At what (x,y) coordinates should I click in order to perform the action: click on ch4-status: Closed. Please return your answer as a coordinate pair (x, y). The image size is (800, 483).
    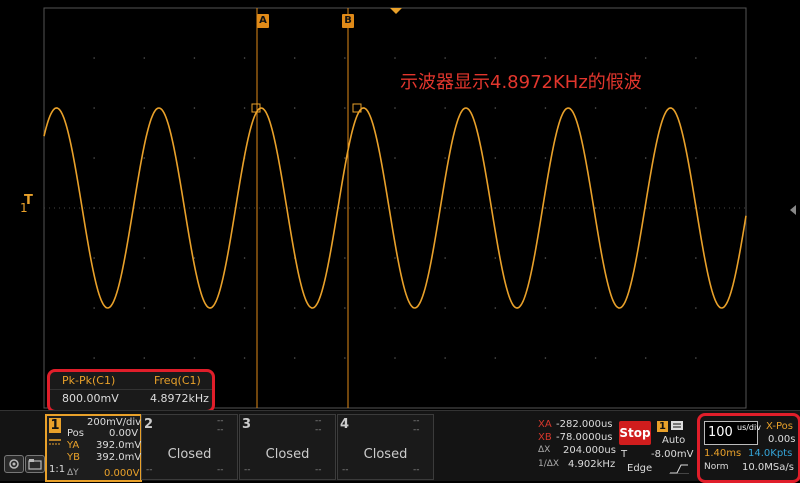
    Looking at the image, I should click on (385, 454).